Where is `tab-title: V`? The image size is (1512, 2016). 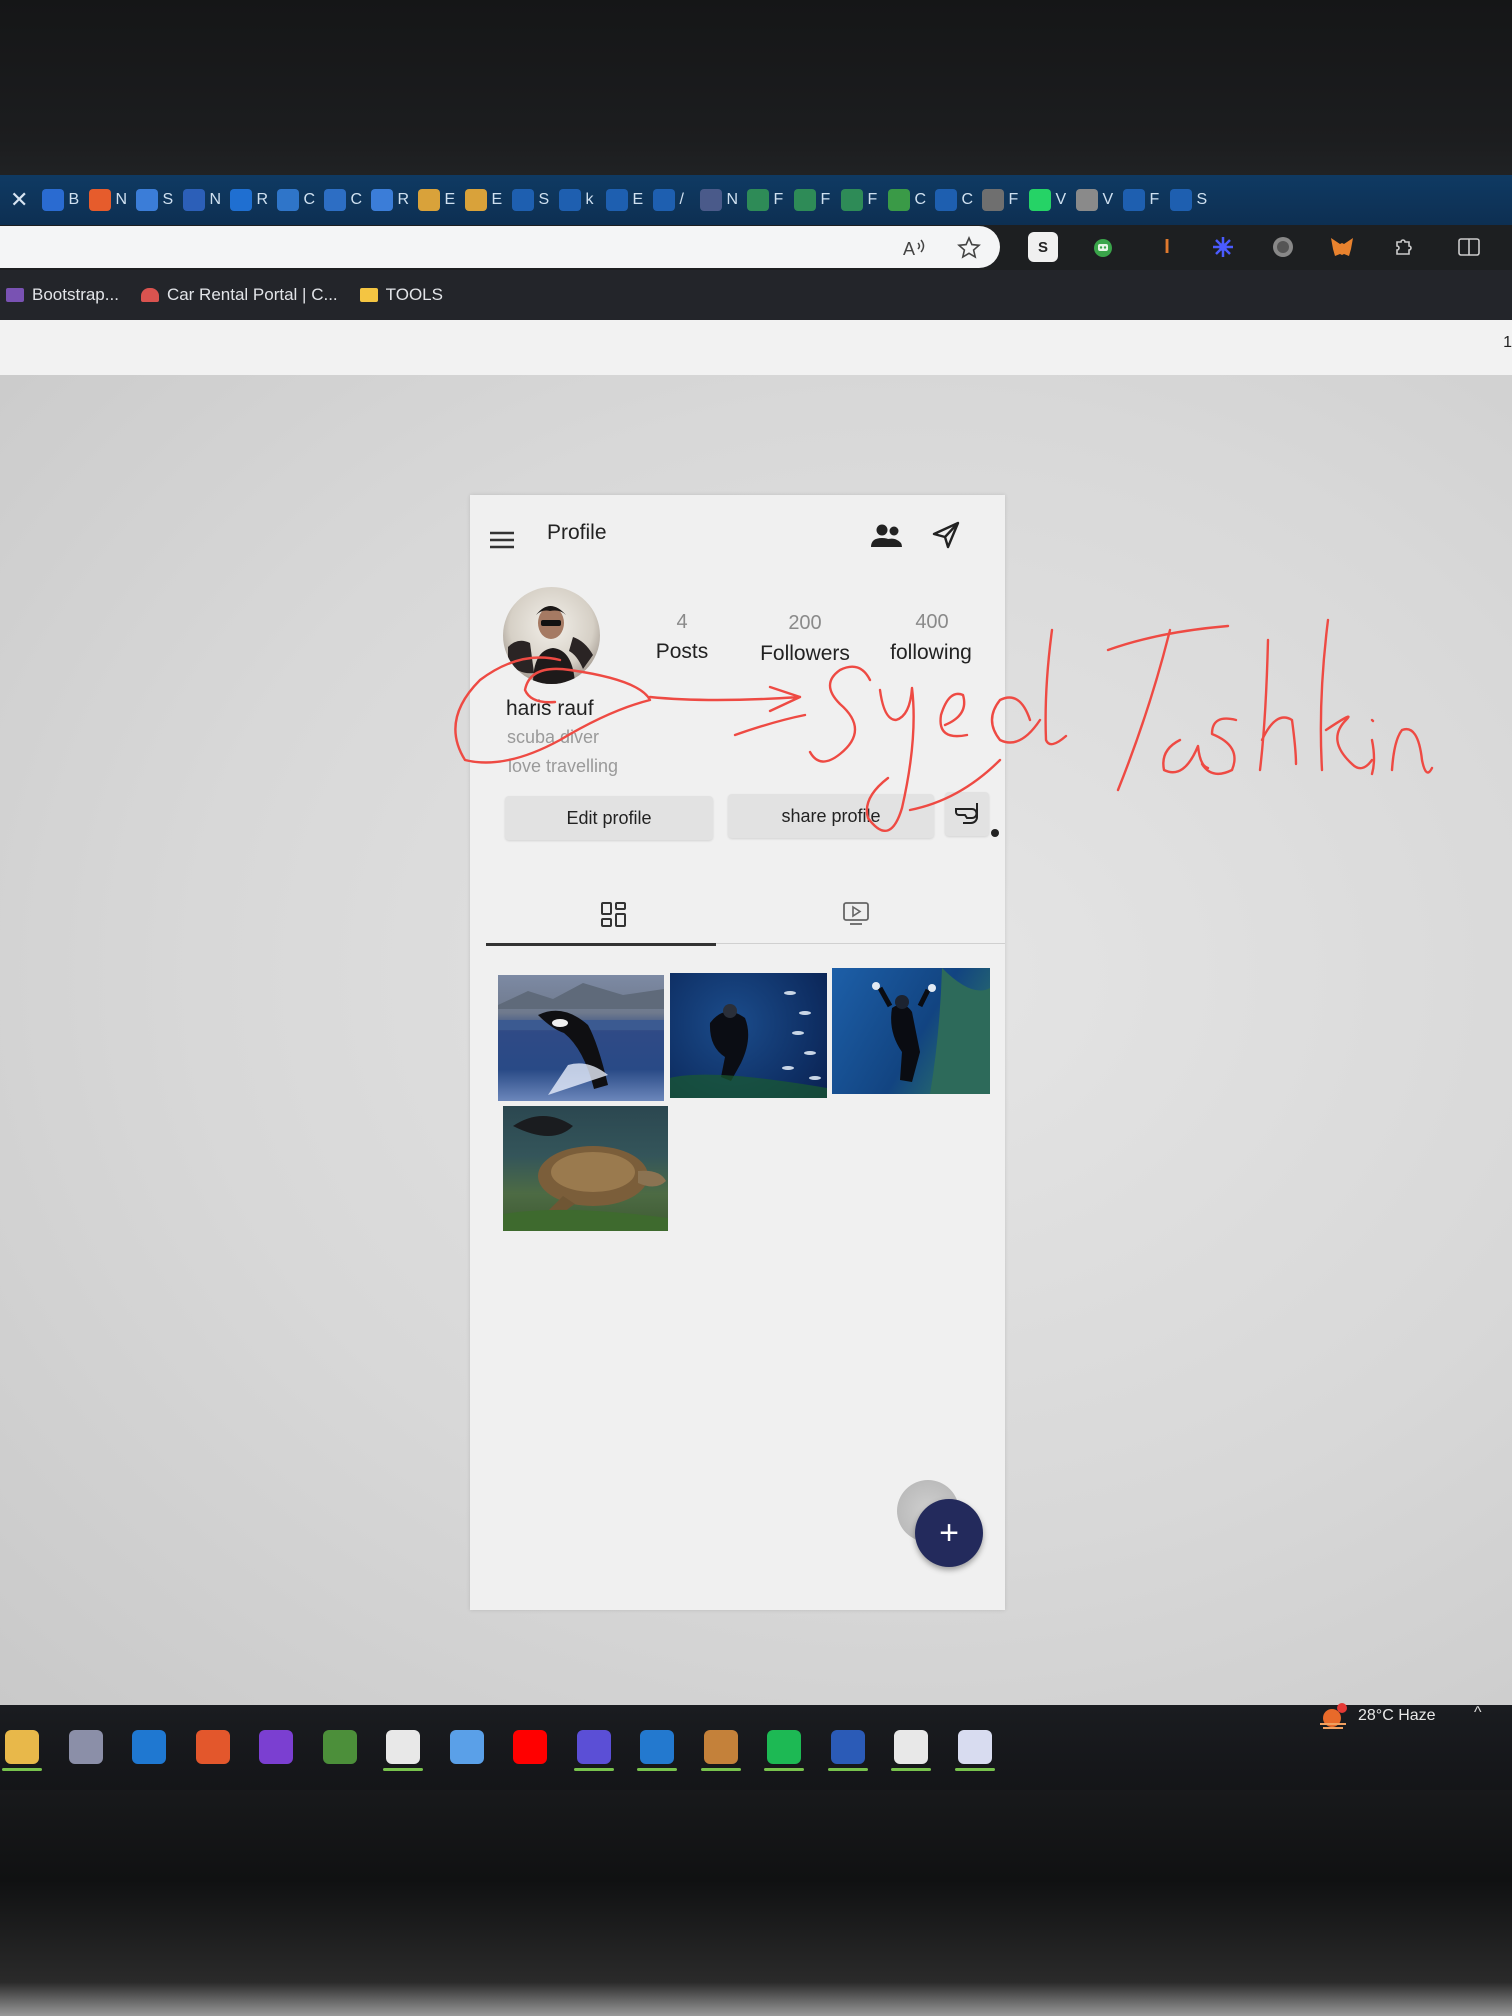
tab-title: V is located at coordinates (1108, 199).